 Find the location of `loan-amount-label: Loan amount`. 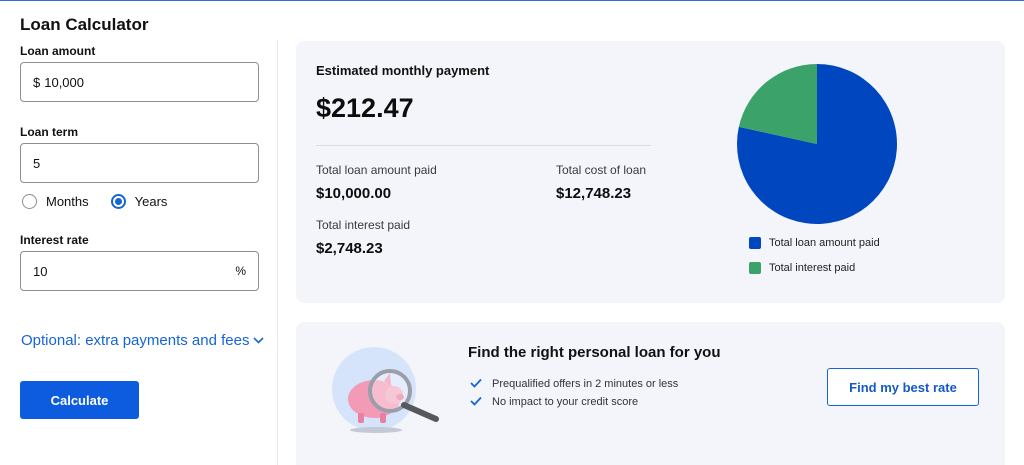

loan-amount-label: Loan amount is located at coordinates (58, 51).